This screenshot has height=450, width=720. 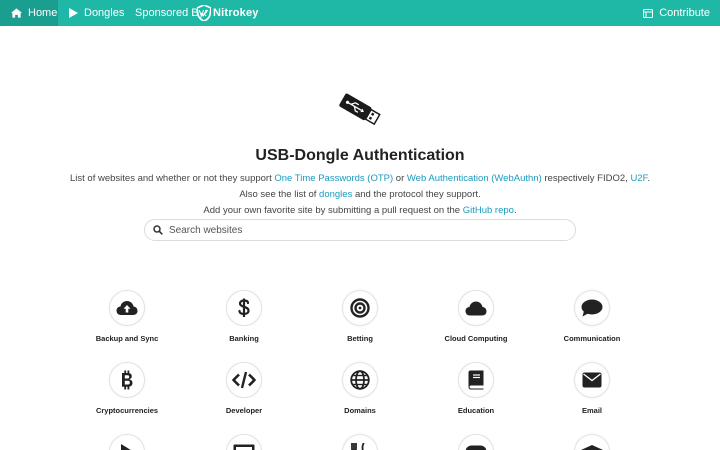 I want to click on globe-icon, so click(x=360, y=380).